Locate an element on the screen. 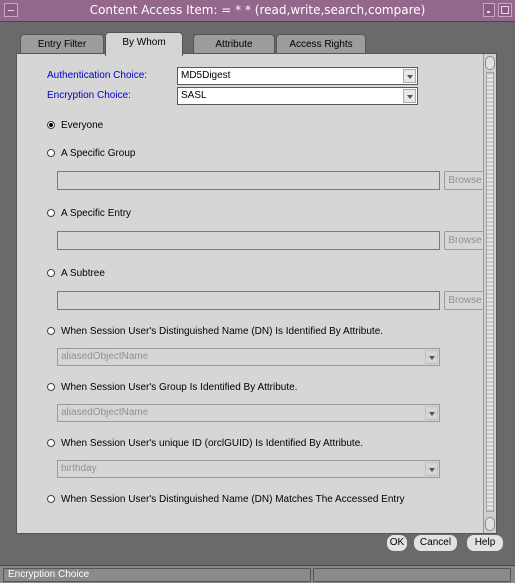  cancel-button: Cancel is located at coordinates (435, 543).